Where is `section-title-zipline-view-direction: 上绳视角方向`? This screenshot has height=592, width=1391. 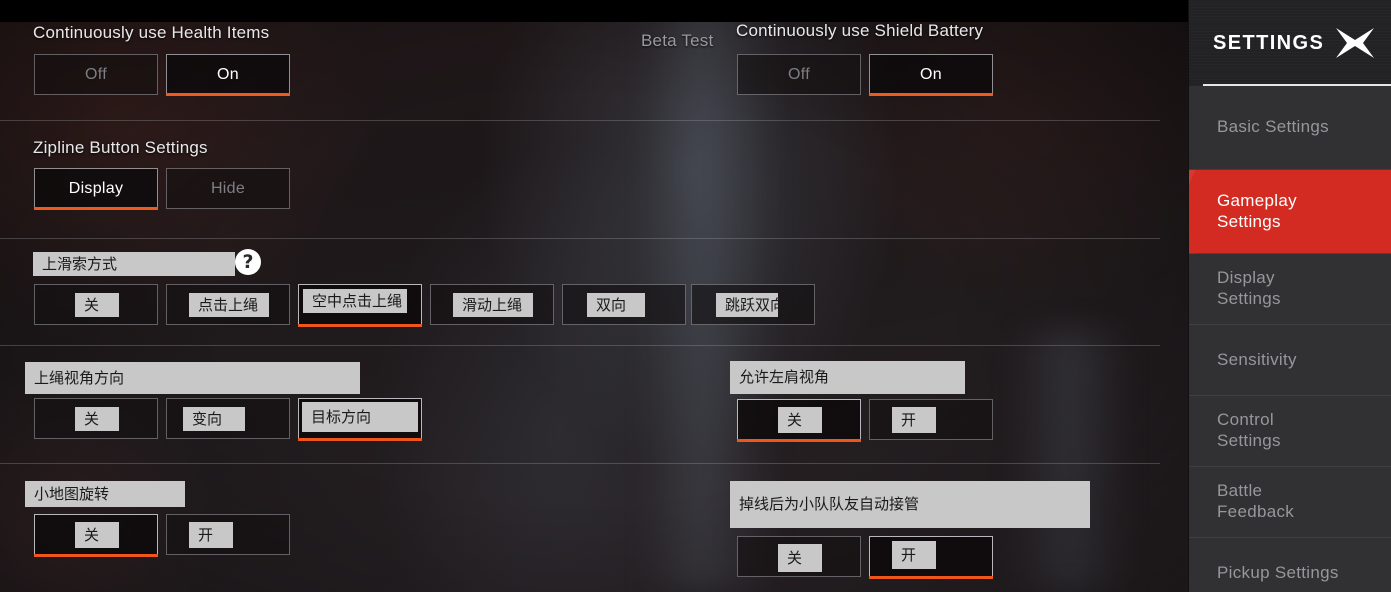
section-title-zipline-view-direction: 上绳视角方向 is located at coordinates (192, 378).